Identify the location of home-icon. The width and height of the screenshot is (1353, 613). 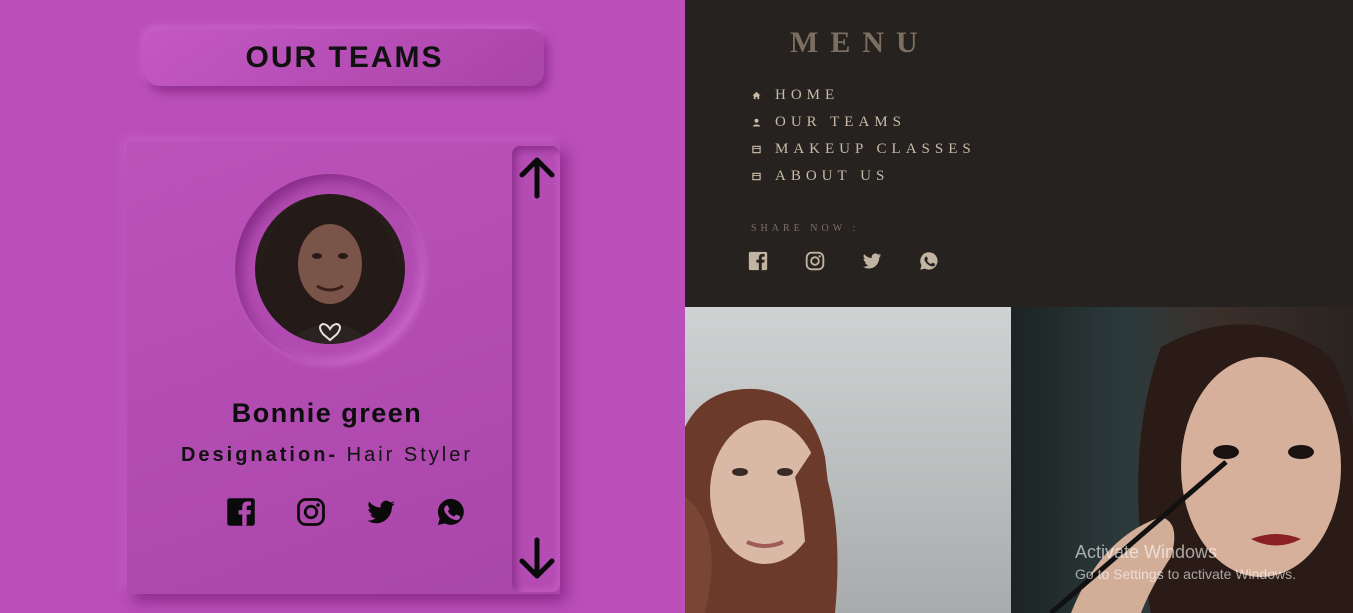
(756, 96).